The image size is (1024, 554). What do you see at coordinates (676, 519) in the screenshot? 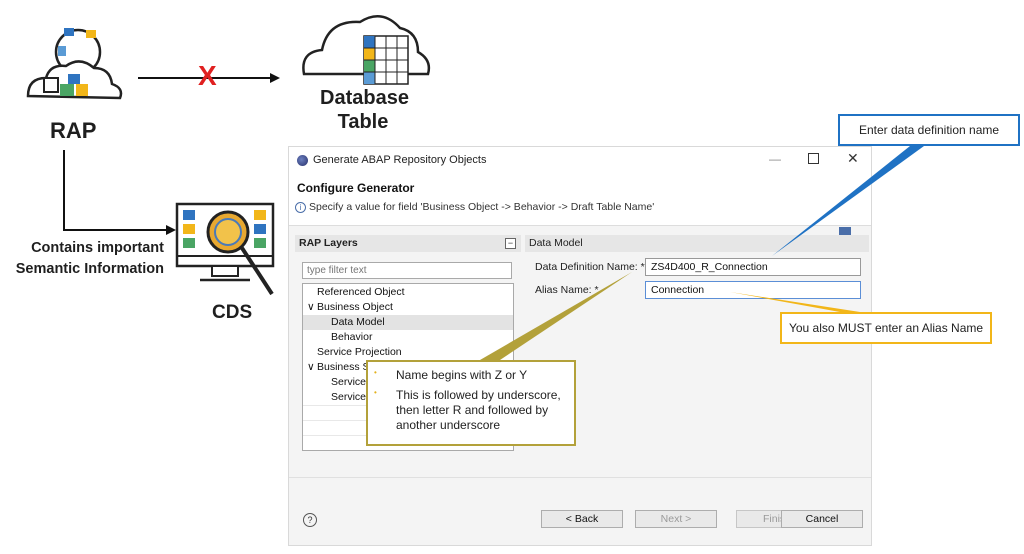
I see `next-button: Next >` at bounding box center [676, 519].